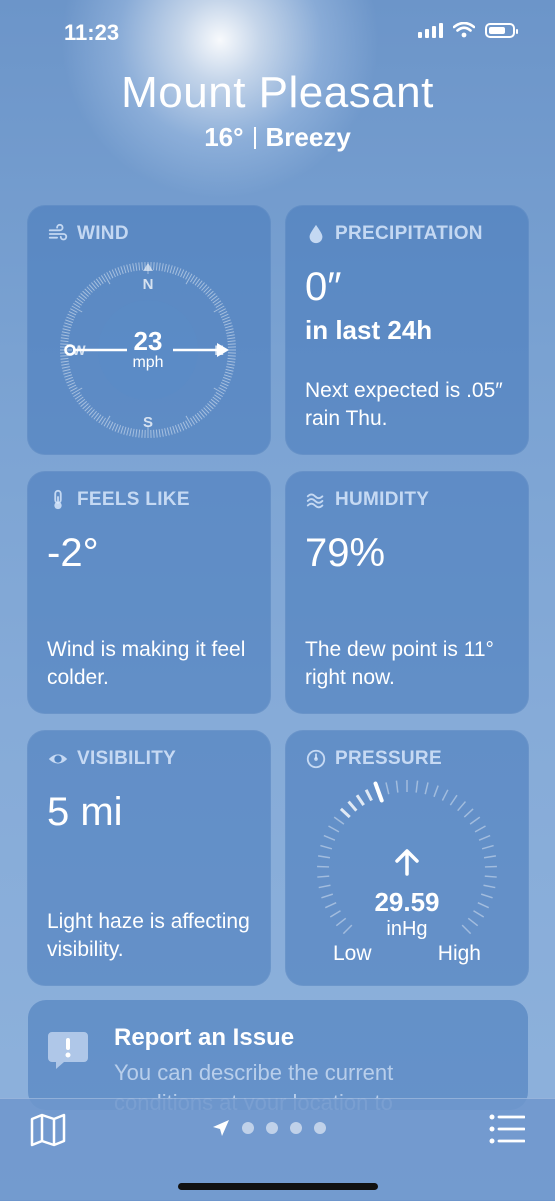  What do you see at coordinates (388, 759) in the screenshot?
I see `pressure-title: PRESSURE` at bounding box center [388, 759].